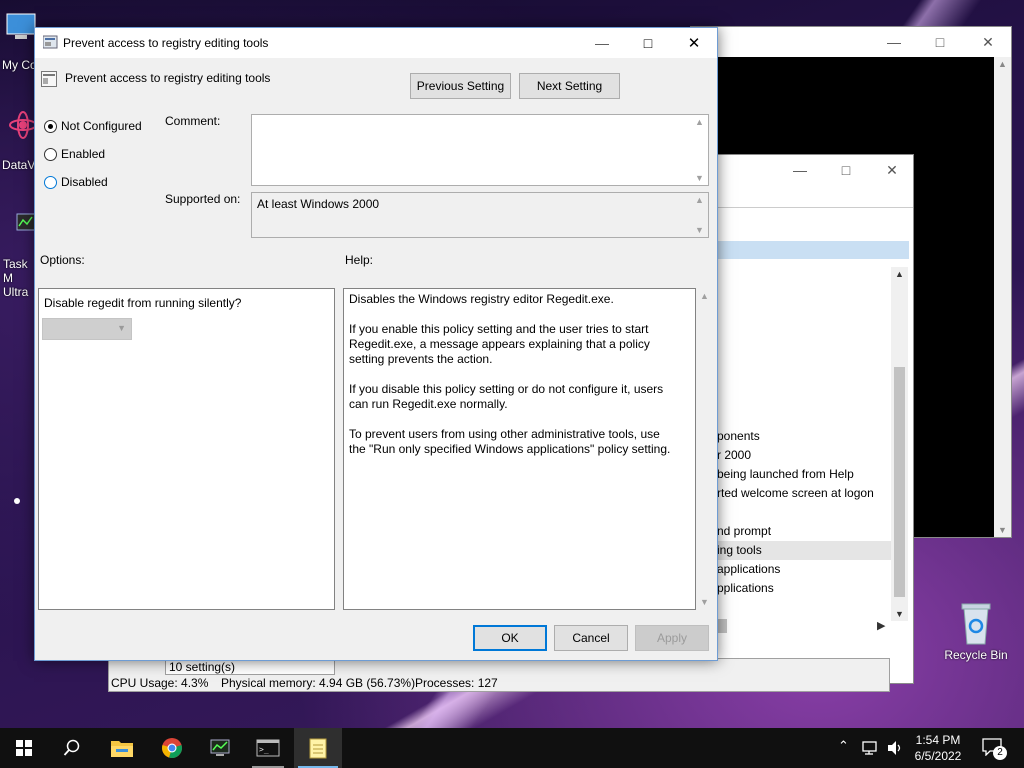 This screenshot has width=1024, height=768. What do you see at coordinates (268, 748) in the screenshot?
I see `taskbar-command-prompt: >_` at bounding box center [268, 748].